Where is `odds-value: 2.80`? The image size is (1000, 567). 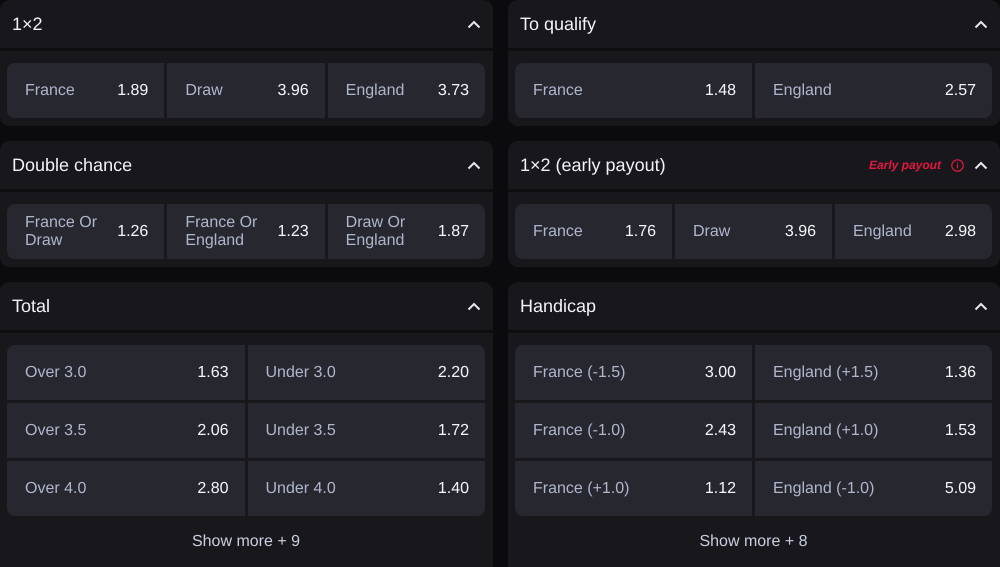 odds-value: 2.80 is located at coordinates (212, 489).